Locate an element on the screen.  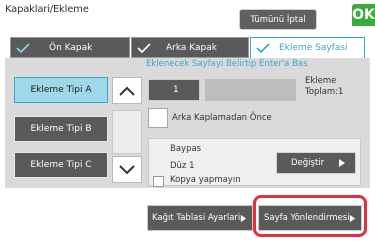
change-button-label: Değiştir is located at coordinates (308, 163).